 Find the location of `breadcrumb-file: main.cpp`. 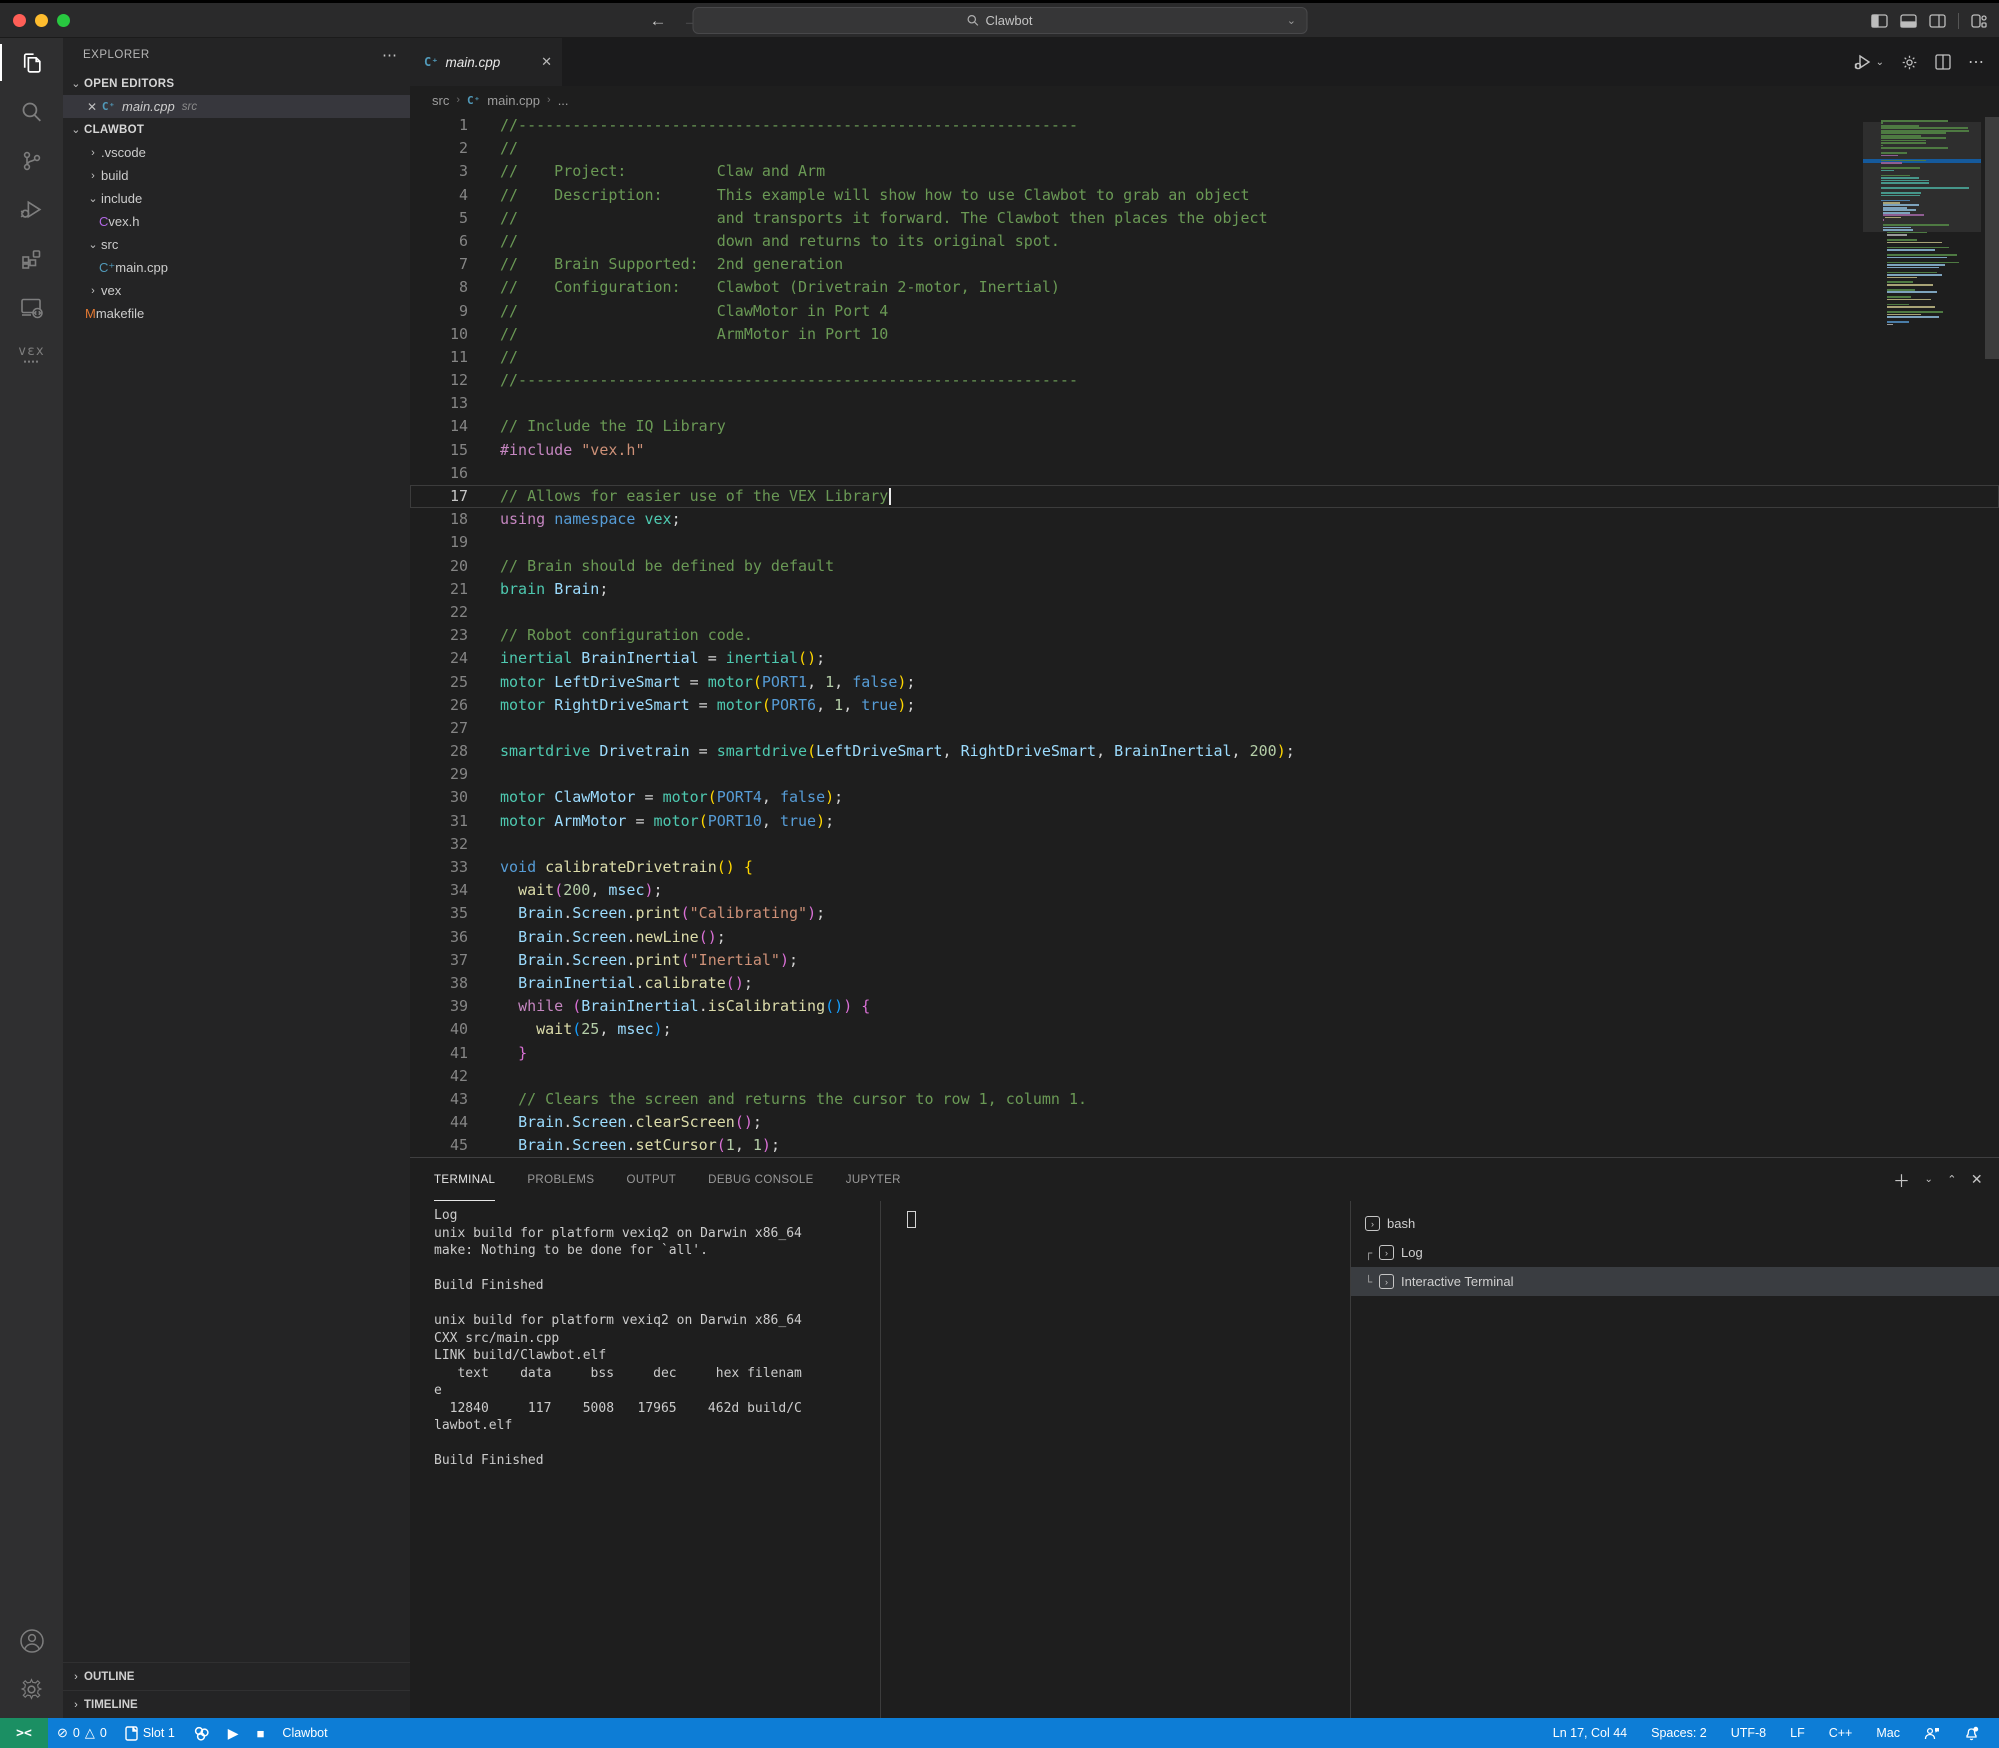

breadcrumb-file: main.cpp is located at coordinates (513, 100).